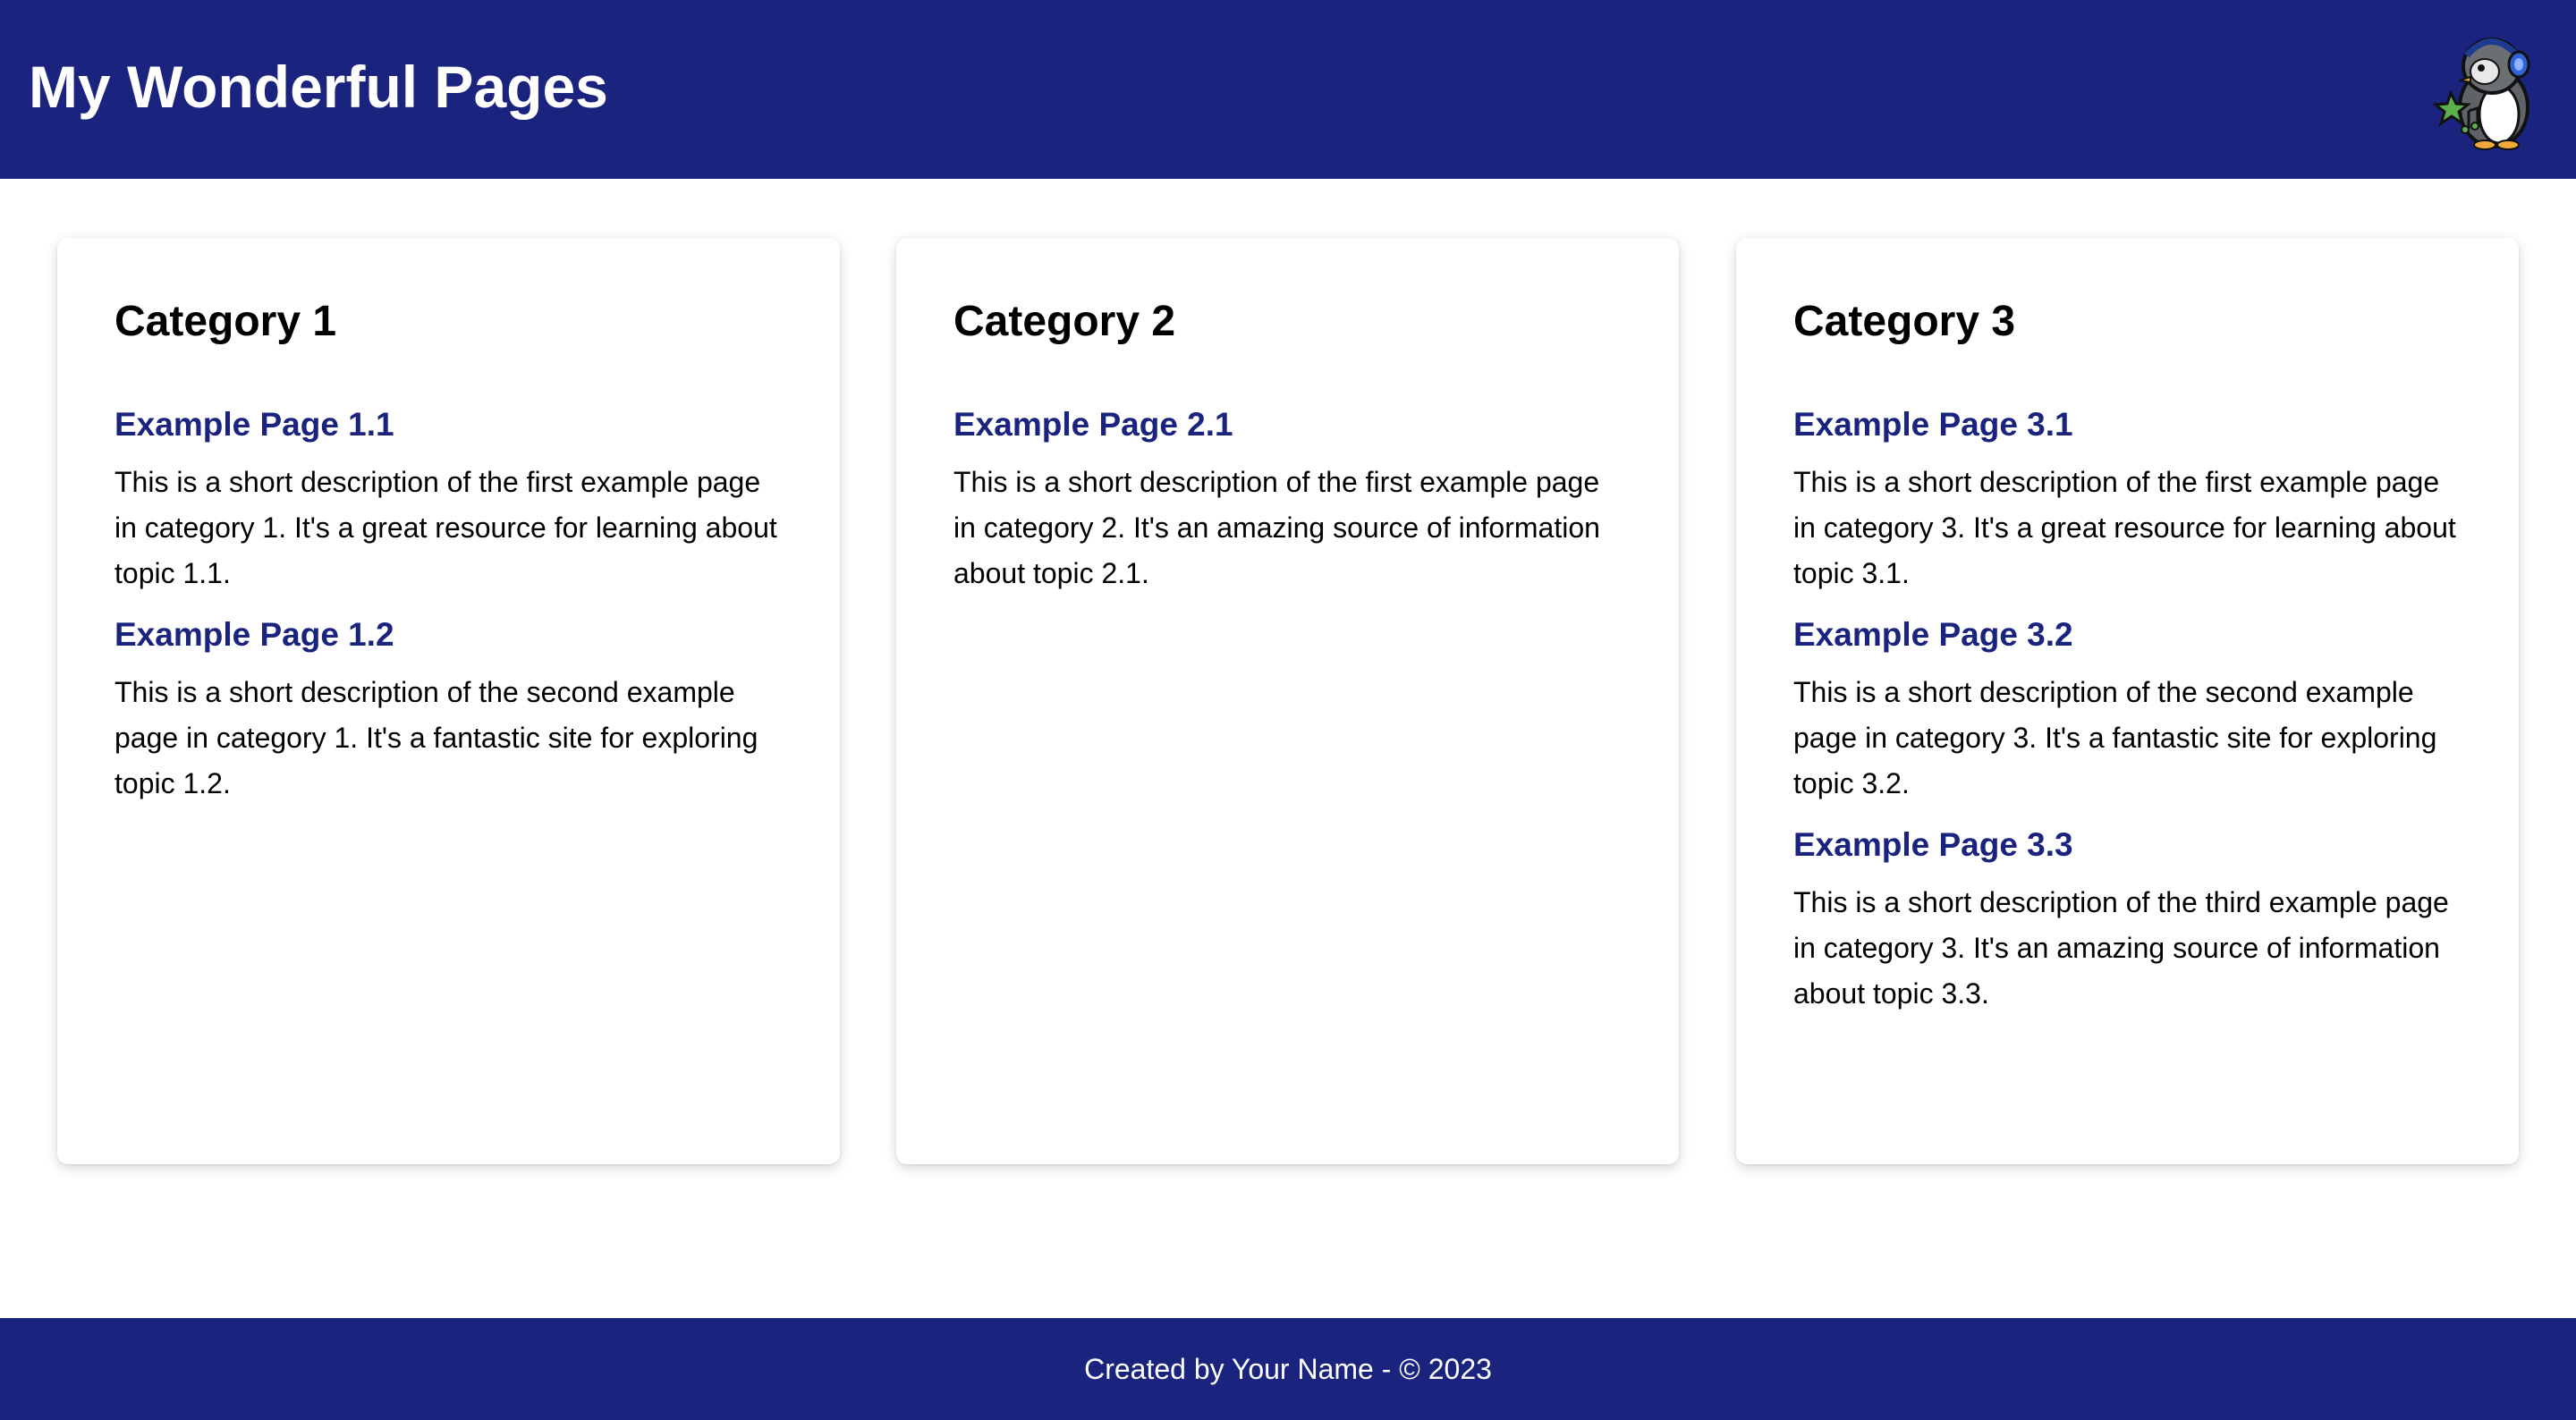  Describe the element at coordinates (2127, 634) in the screenshot. I see `page-link: Example Page 3.2` at that location.